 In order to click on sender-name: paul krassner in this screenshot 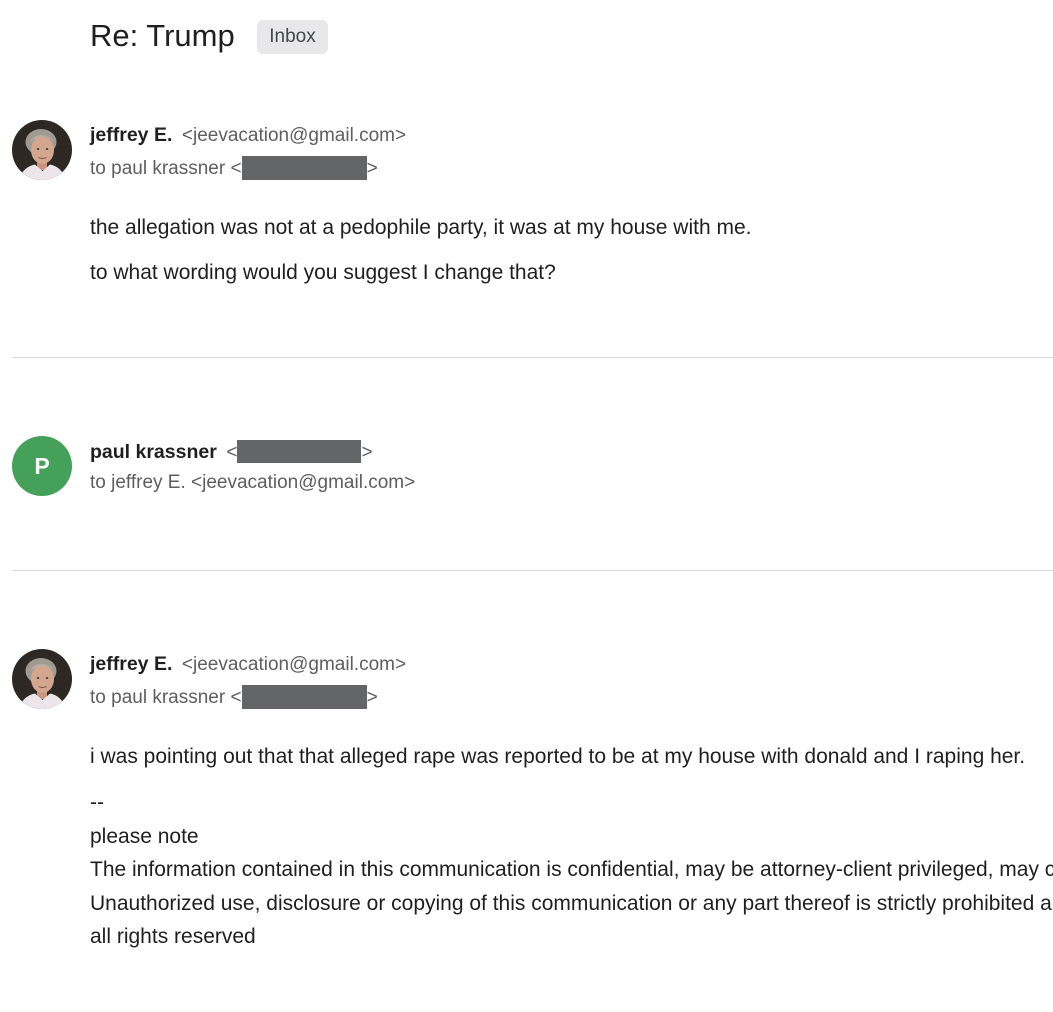, I will do `click(153, 452)`.